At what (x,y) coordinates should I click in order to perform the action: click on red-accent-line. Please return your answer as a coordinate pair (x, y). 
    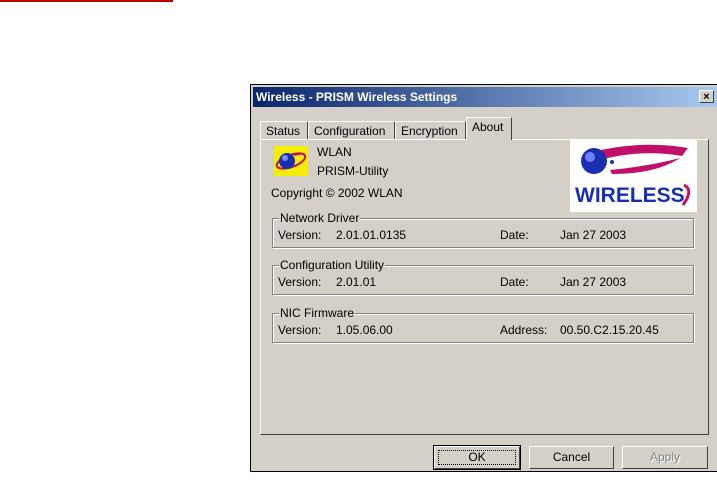
    Looking at the image, I should click on (86, 1).